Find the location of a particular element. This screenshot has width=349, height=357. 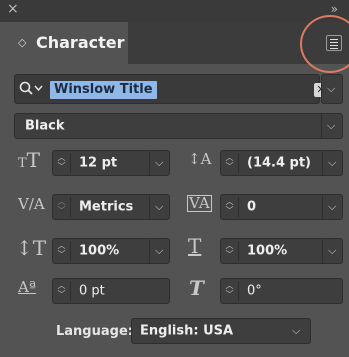

leading-stepper: ︿ ﹀ is located at coordinates (230, 163).